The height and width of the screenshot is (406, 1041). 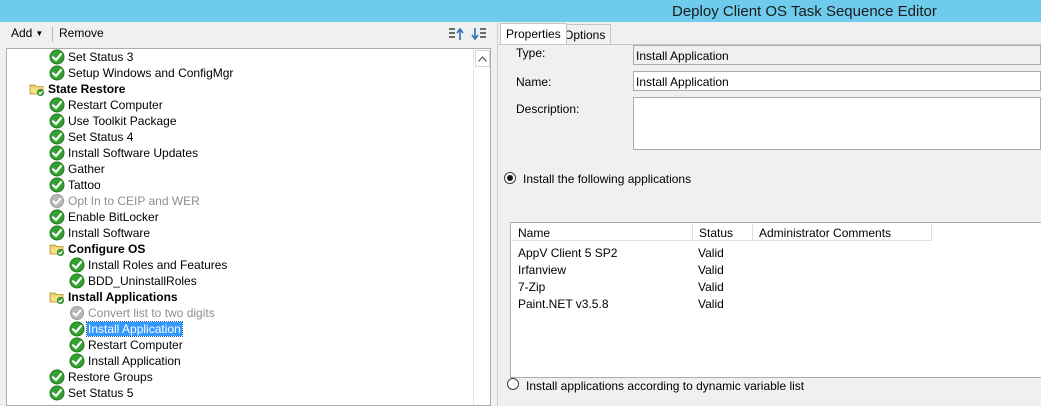 What do you see at coordinates (513, 384) in the screenshot?
I see `radio-install-dynamic` at bounding box center [513, 384].